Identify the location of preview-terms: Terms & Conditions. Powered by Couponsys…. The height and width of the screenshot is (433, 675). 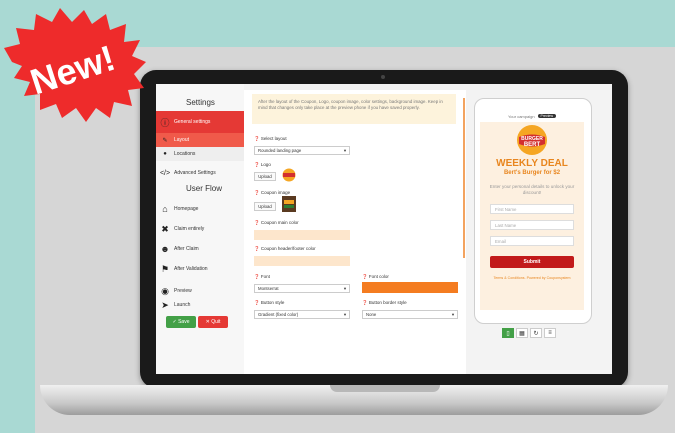
(532, 278).